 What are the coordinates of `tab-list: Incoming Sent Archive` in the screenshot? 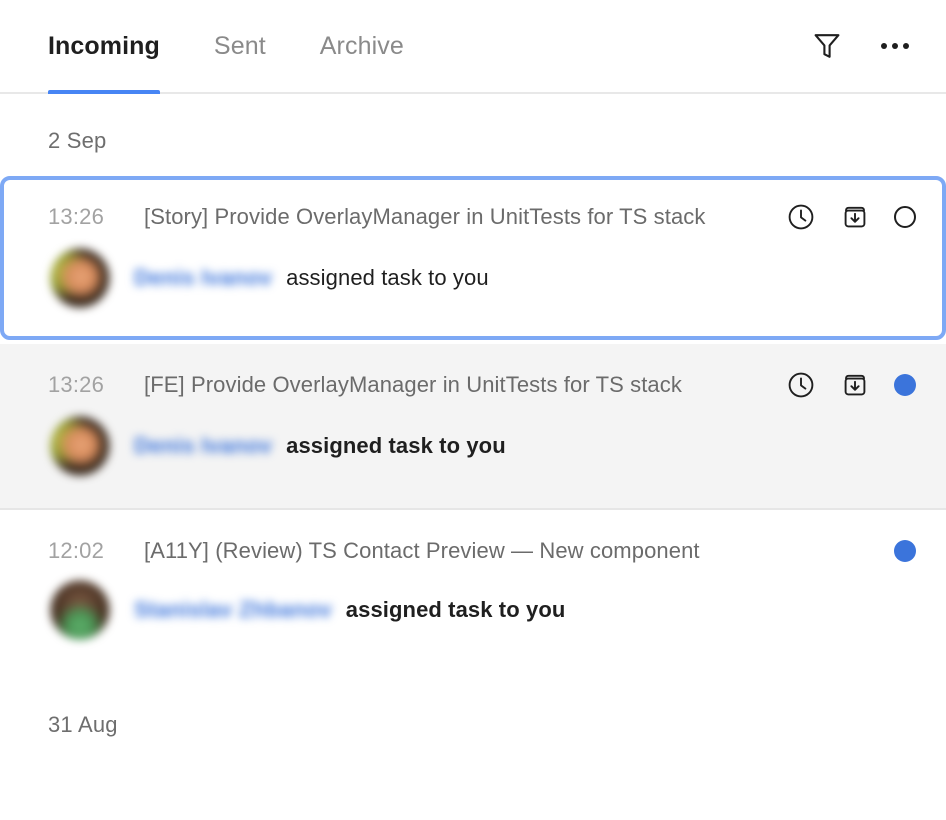 It's located at (239, 47).